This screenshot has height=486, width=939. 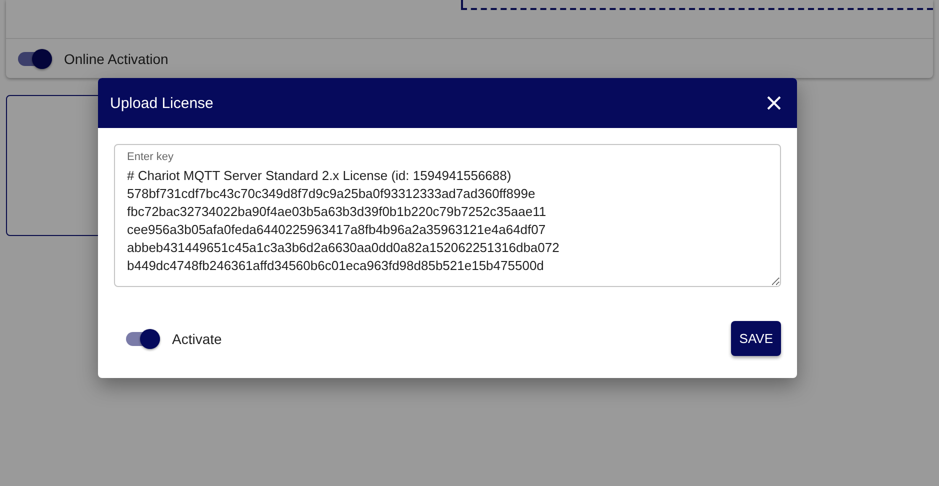 I want to click on switch-label: Activate, so click(x=197, y=338).